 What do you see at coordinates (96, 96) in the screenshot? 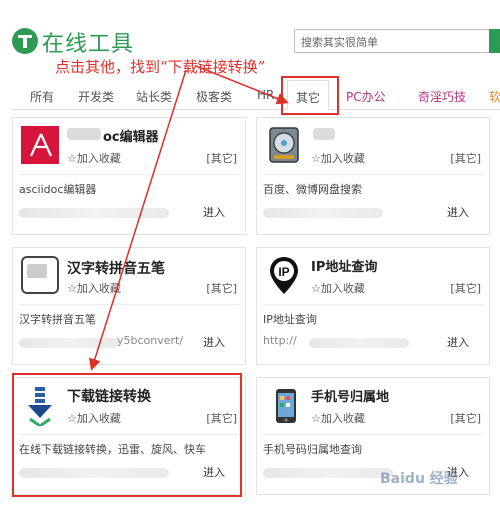
I see `tab-dev: 开发类` at bounding box center [96, 96].